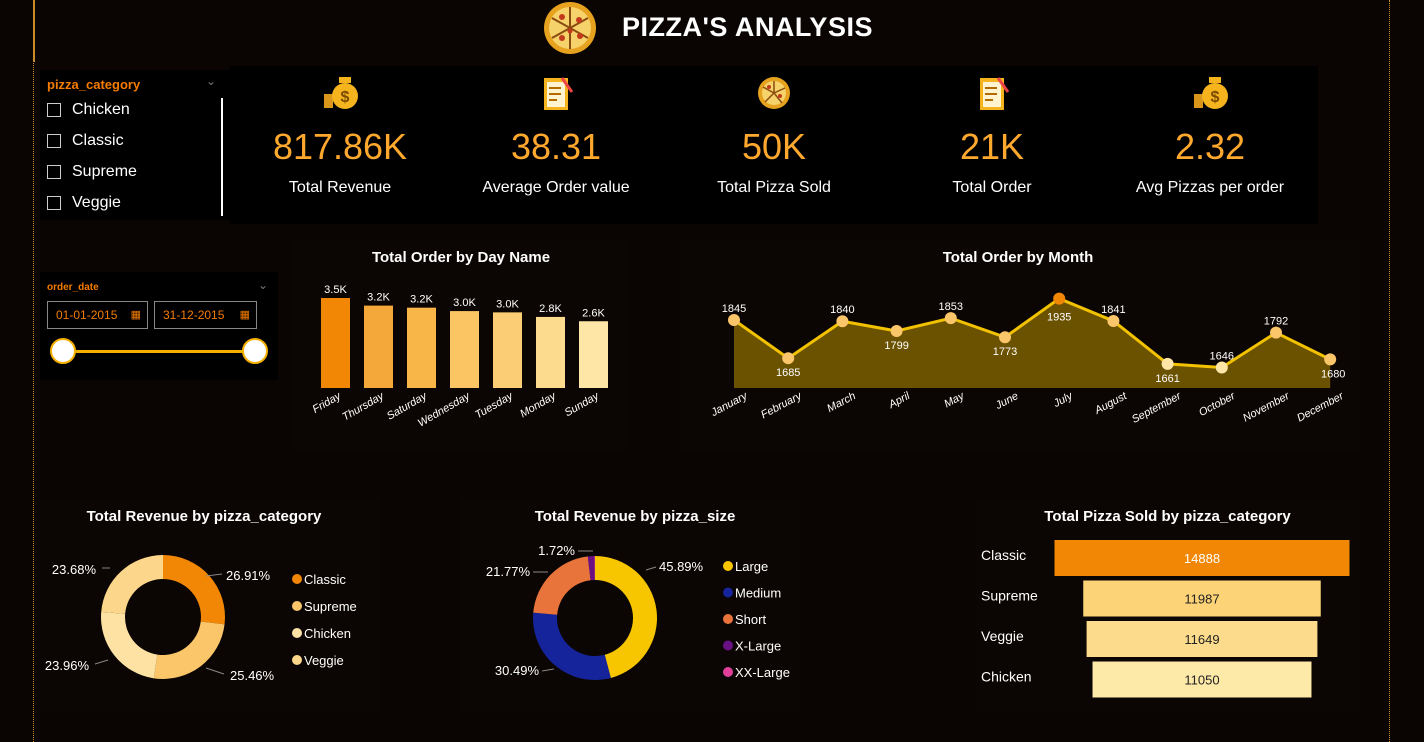 The height and width of the screenshot is (742, 1424). I want to click on checklist-icon, so click(559, 93).